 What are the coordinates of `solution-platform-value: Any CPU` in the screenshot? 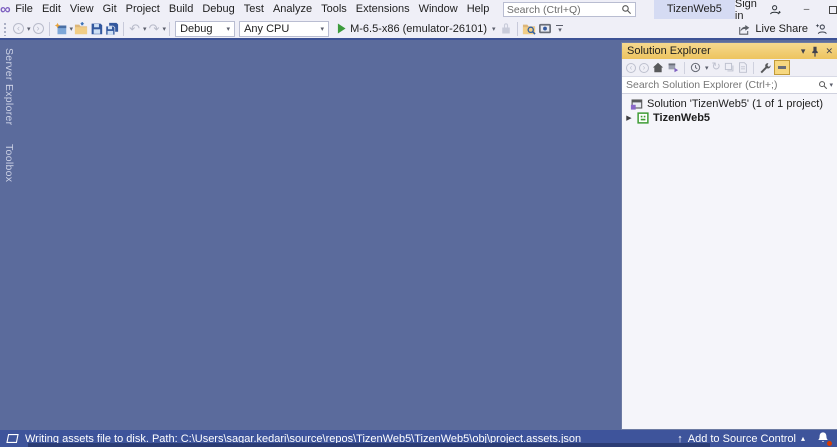 It's located at (267, 28).